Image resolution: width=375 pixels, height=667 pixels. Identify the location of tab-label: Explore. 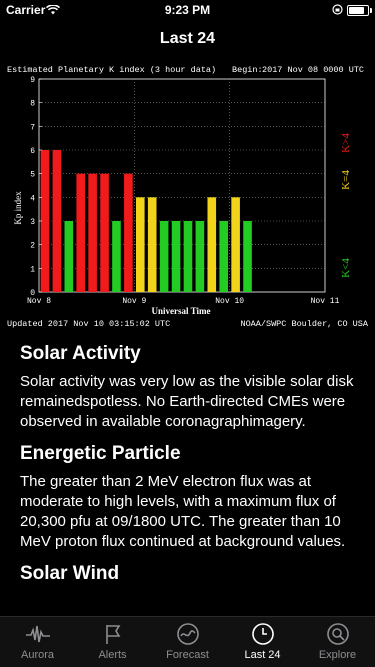
(337, 655).